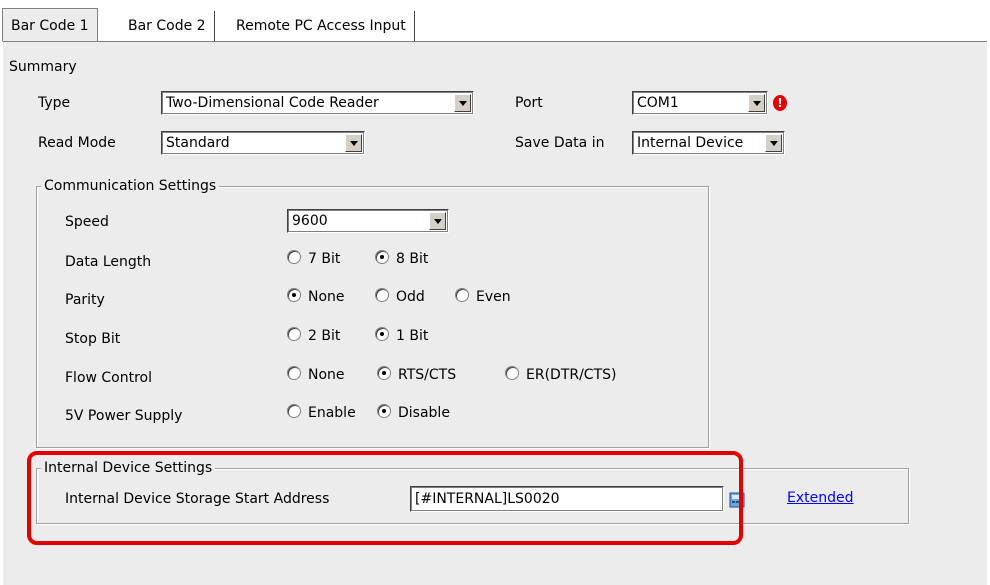 The height and width of the screenshot is (585, 990). What do you see at coordinates (820, 498) in the screenshot?
I see `extended-link: Extended` at bounding box center [820, 498].